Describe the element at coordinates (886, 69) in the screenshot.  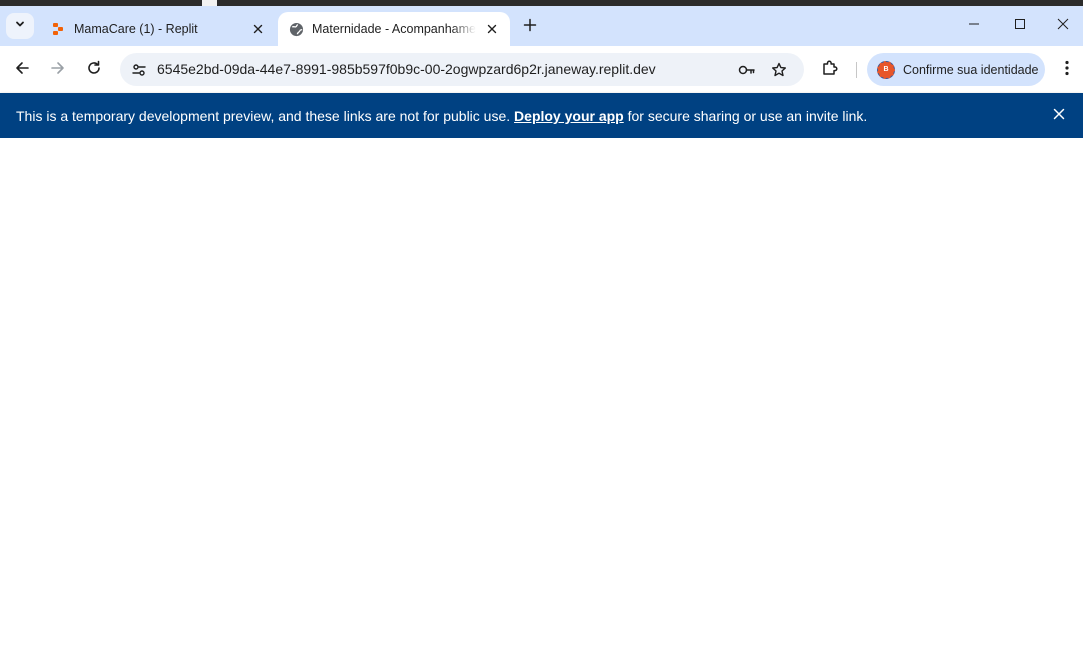
I see `avatar: B` at that location.